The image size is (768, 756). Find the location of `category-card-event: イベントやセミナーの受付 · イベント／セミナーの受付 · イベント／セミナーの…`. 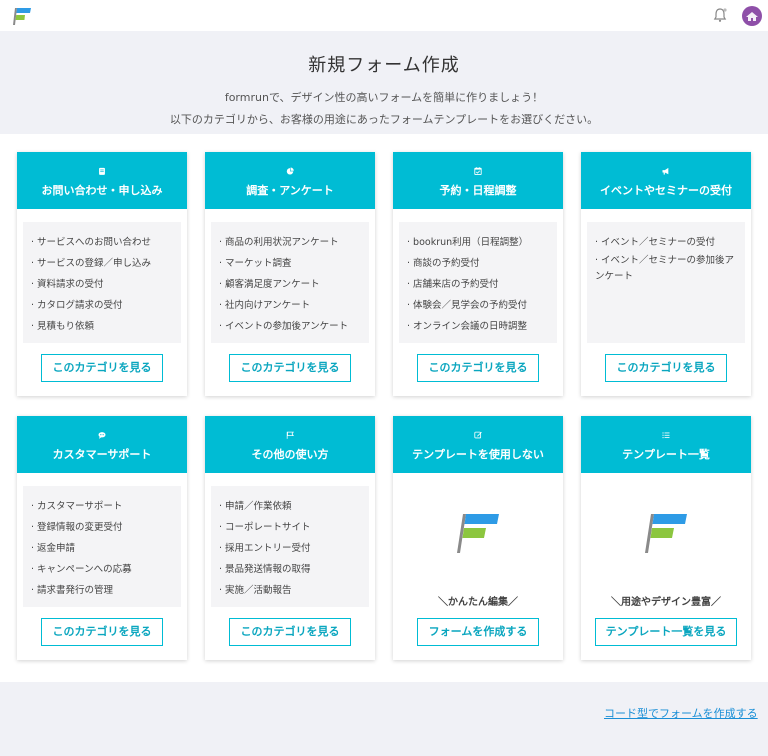

category-card-event: イベントやセミナーの受付 · イベント／セミナーの受付 · イベント／セミナーの… is located at coordinates (666, 274).